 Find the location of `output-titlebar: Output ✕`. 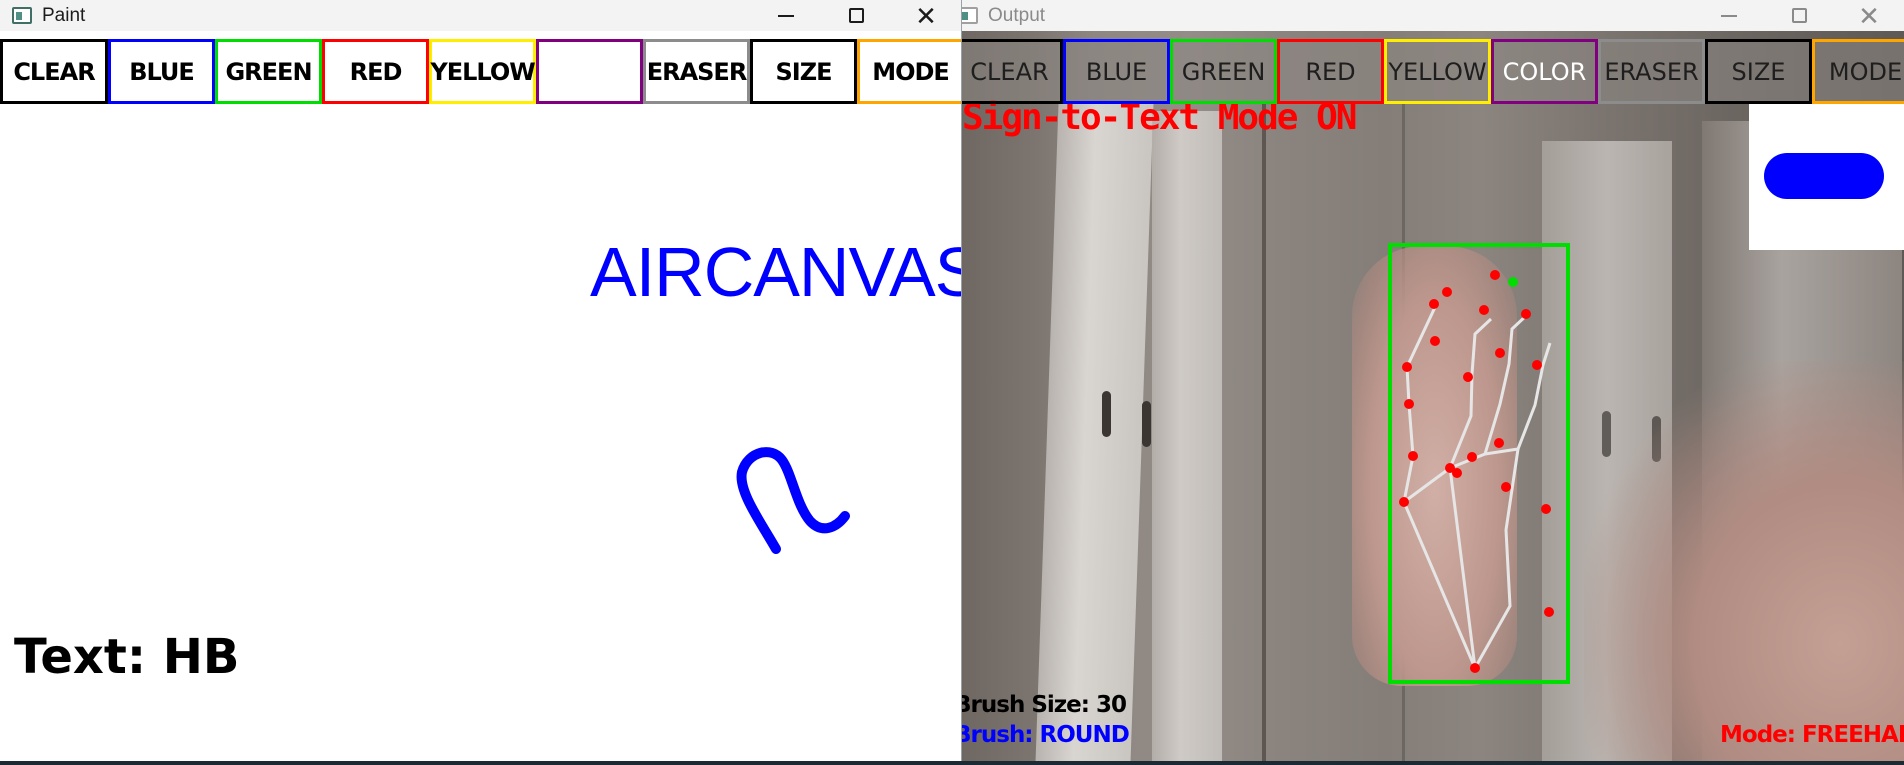

output-titlebar: Output ✕ is located at coordinates (1433, 15).